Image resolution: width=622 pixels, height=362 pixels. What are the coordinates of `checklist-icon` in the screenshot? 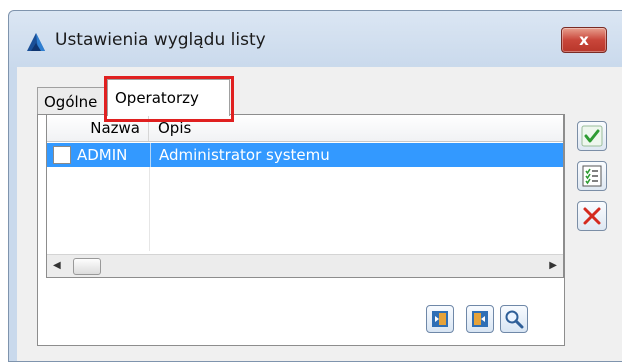 It's located at (592, 176).